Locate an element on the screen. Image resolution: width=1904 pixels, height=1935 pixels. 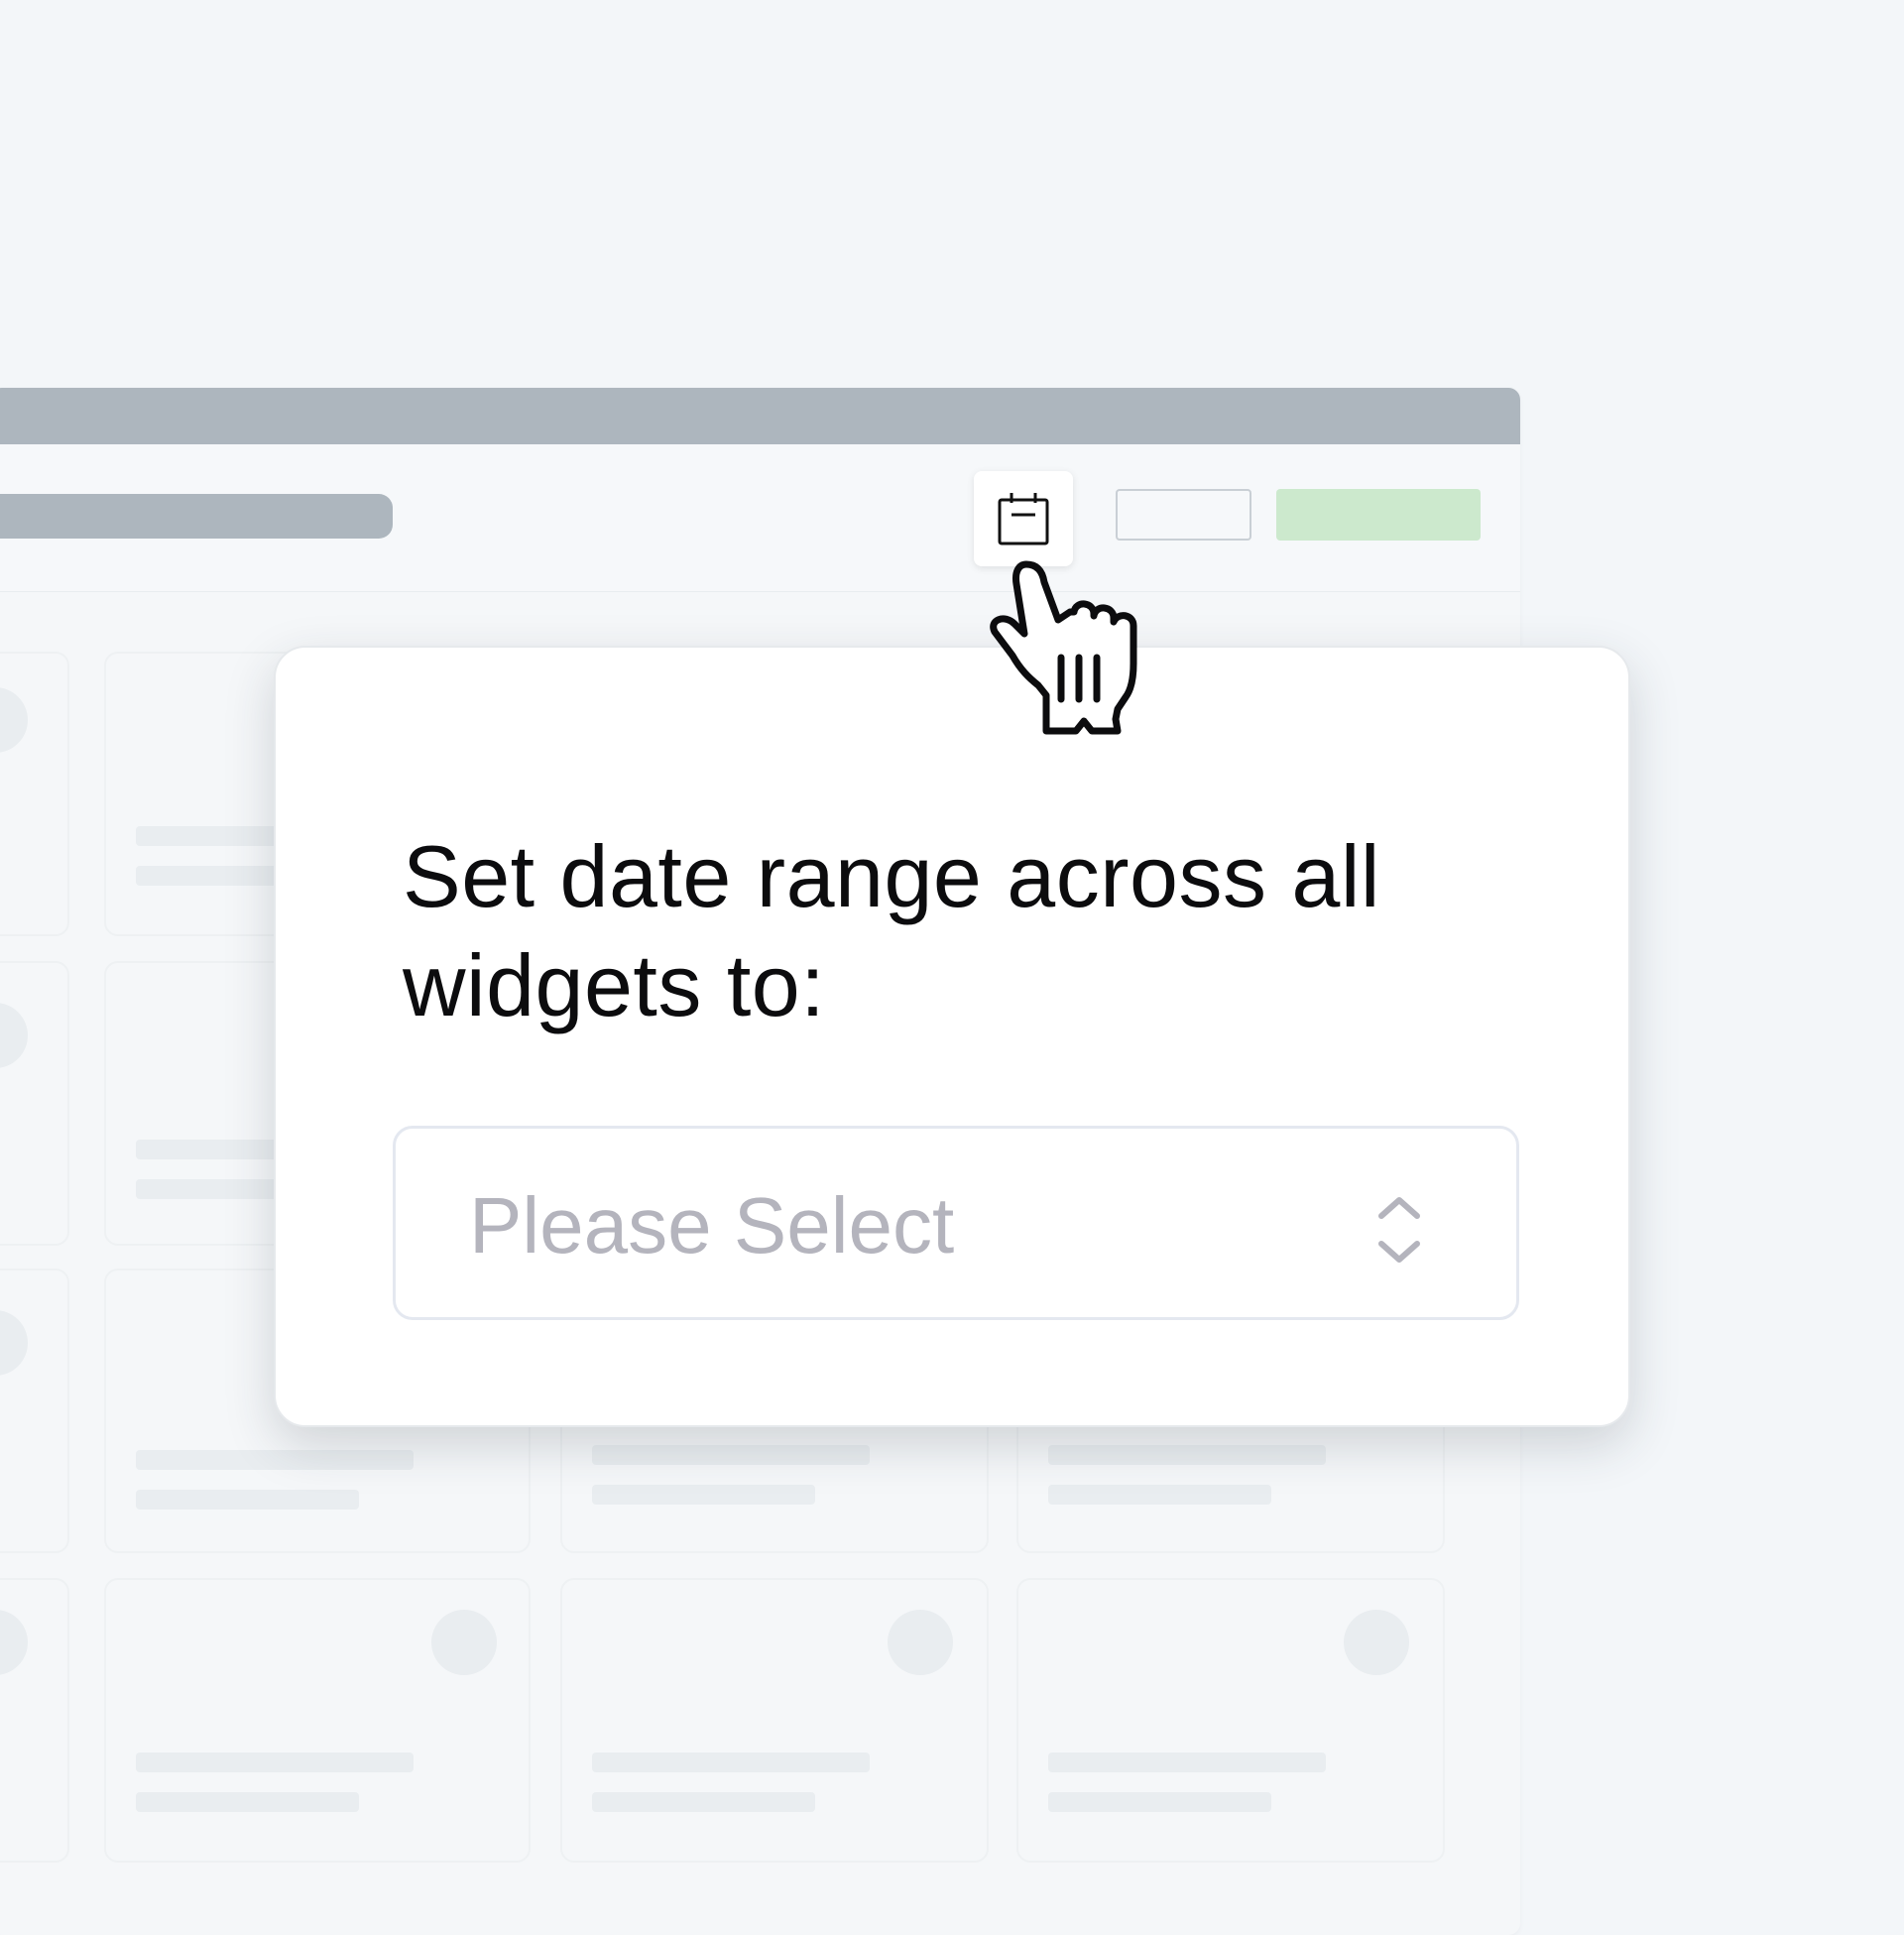
dashboard-title-placeholder is located at coordinates (196, 516).